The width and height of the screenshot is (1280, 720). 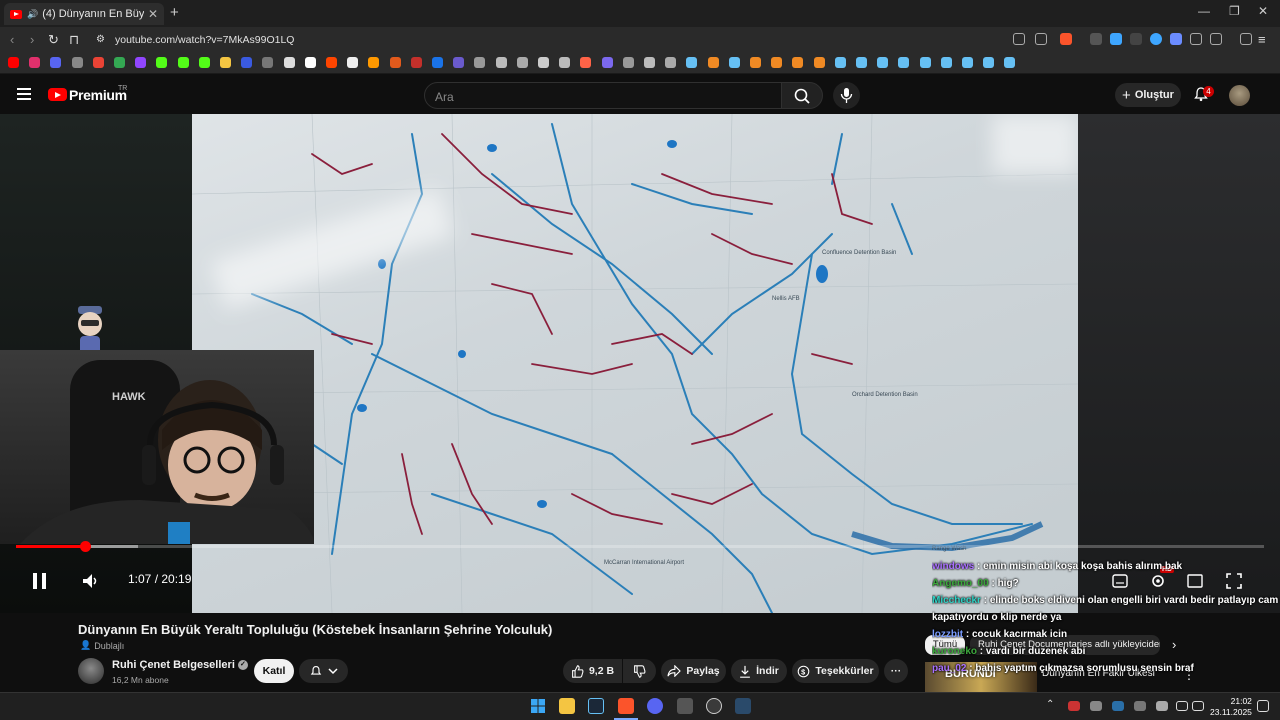 I want to click on share-button: Paylaş, so click(x=693, y=671).